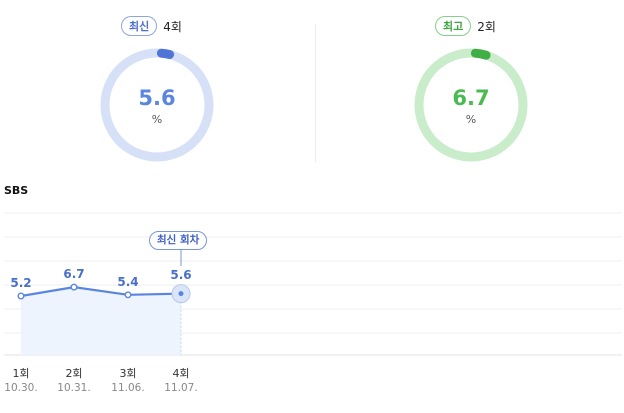 The image size is (624, 413). Describe the element at coordinates (486, 26) in the screenshot. I see `highest-episode: 2회` at that location.